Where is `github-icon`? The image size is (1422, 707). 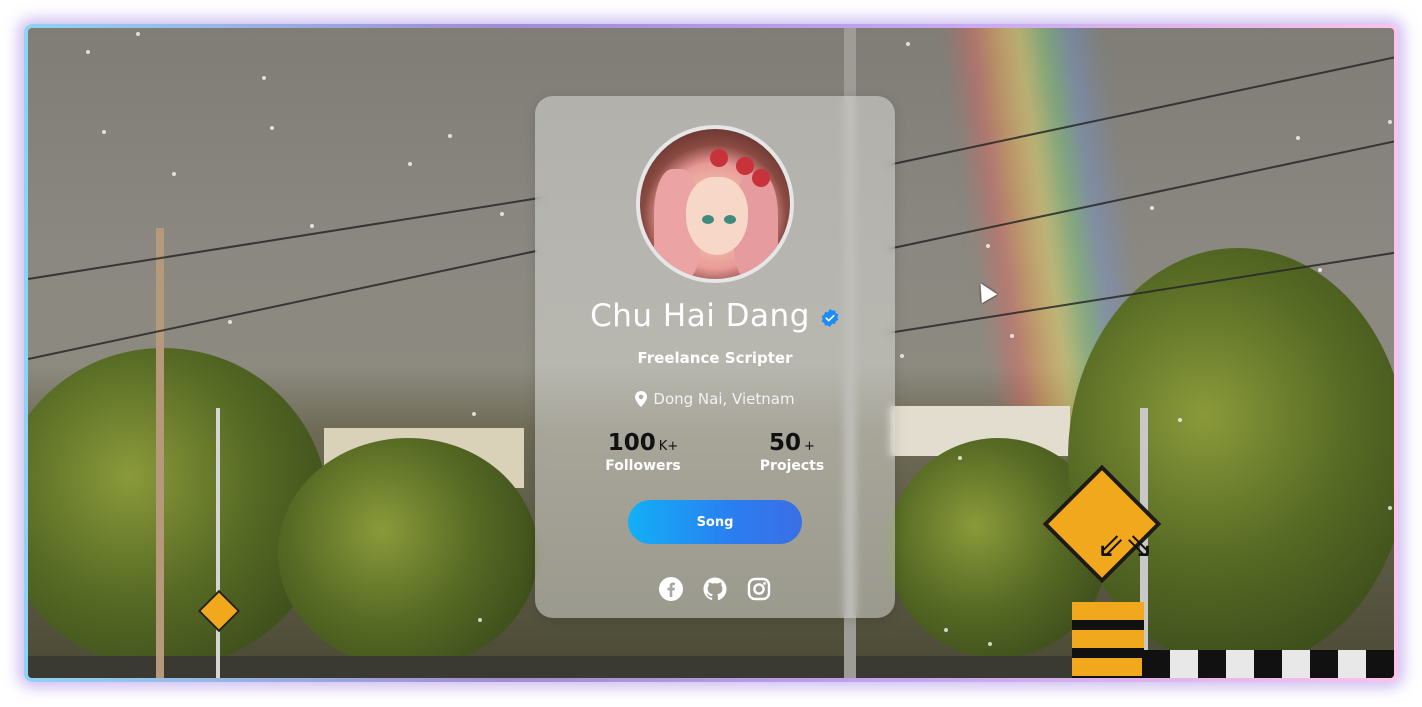
github-icon is located at coordinates (715, 589).